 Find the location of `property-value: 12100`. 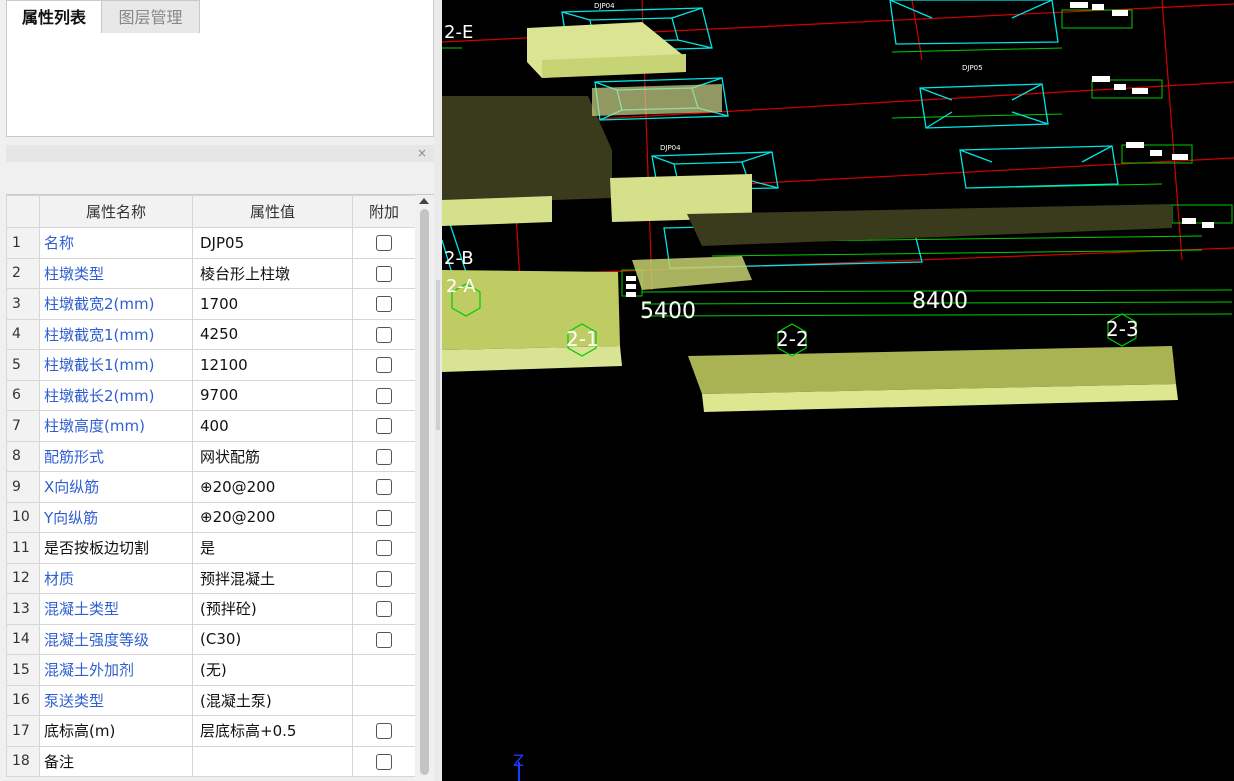

property-value: 12100 is located at coordinates (272, 365).